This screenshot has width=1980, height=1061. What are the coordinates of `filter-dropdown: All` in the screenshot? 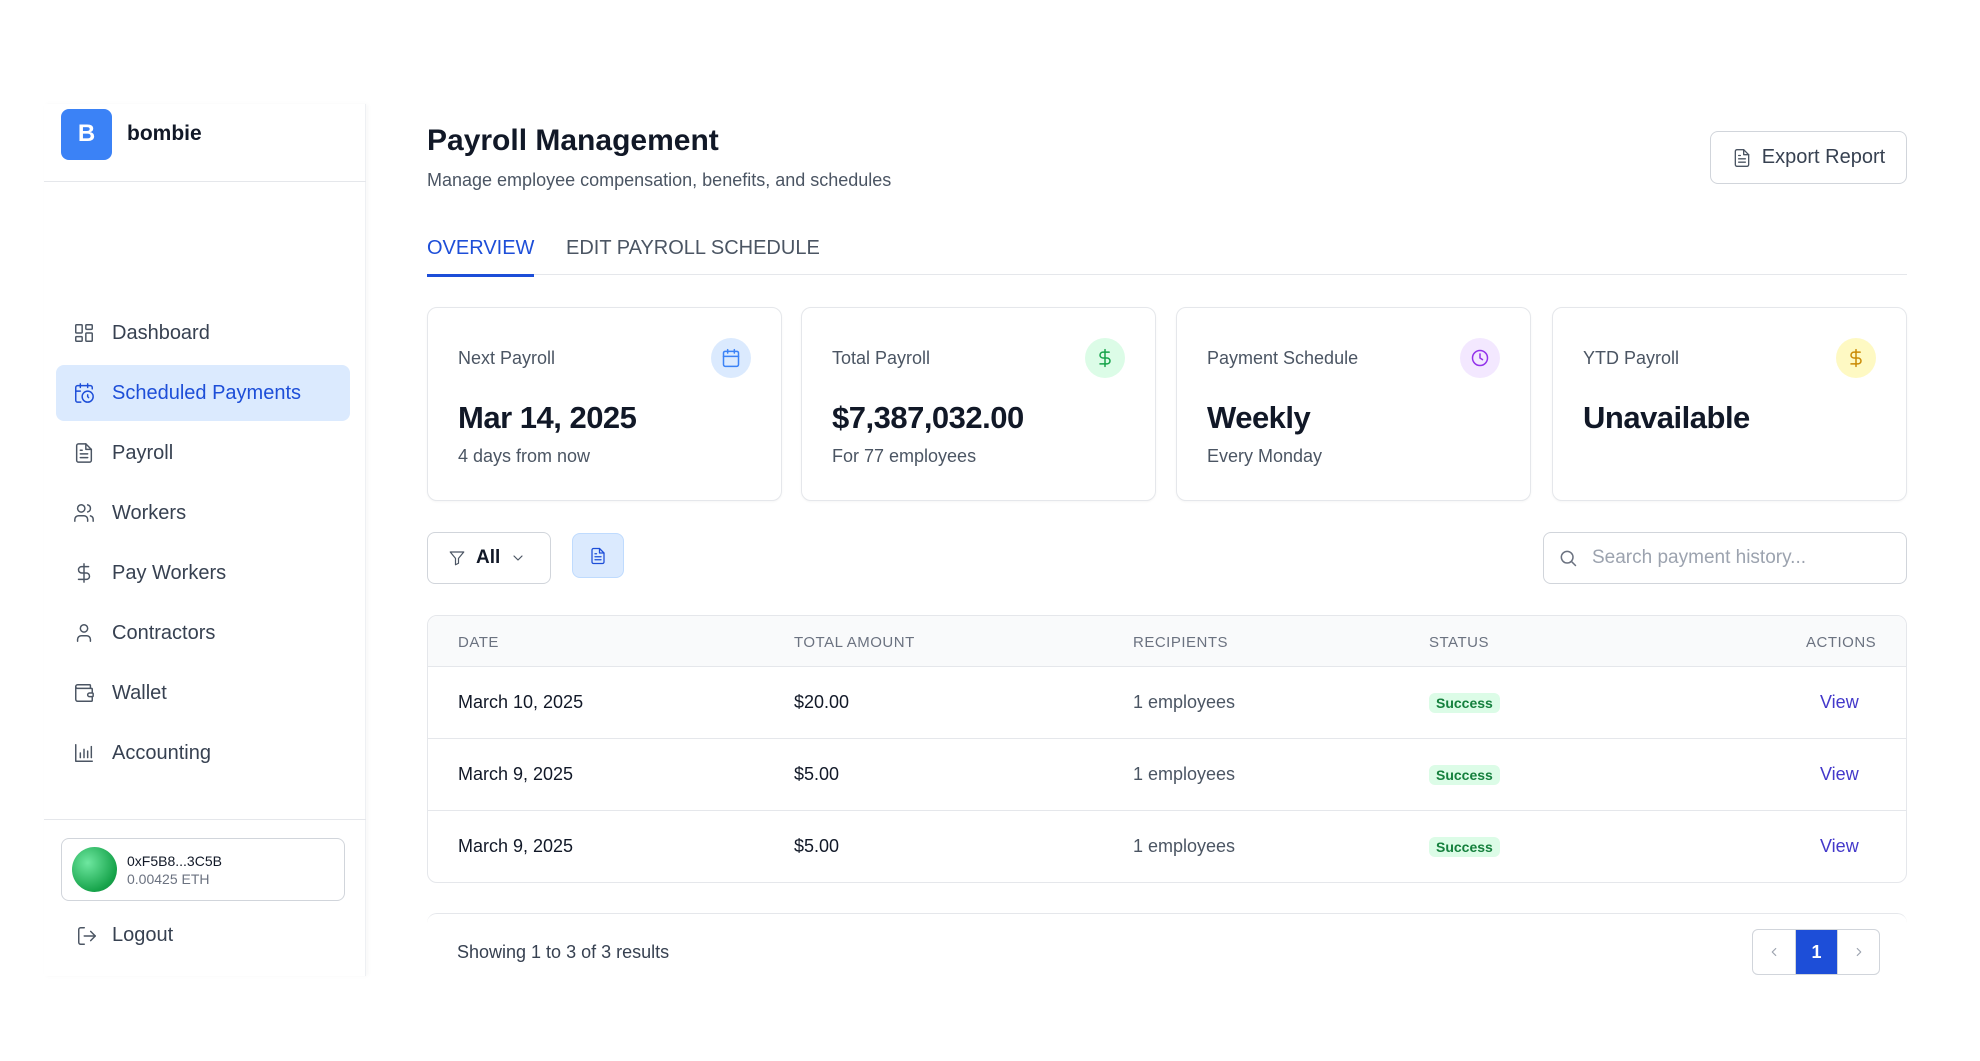 It's located at (489, 558).